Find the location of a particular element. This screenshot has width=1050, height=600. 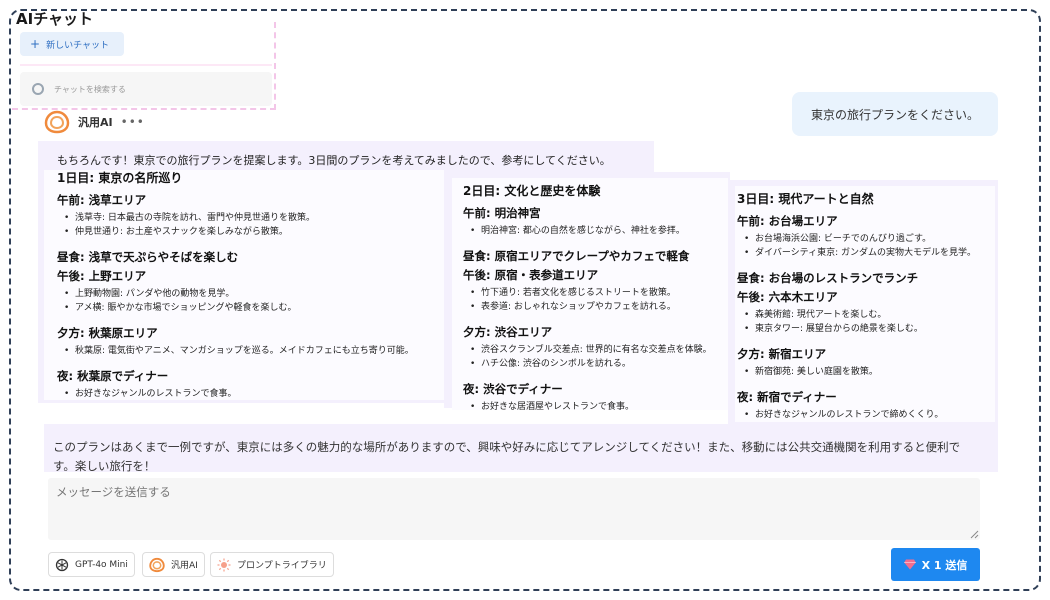

section-heading: 午前: 明治神宮 is located at coordinates (502, 213).